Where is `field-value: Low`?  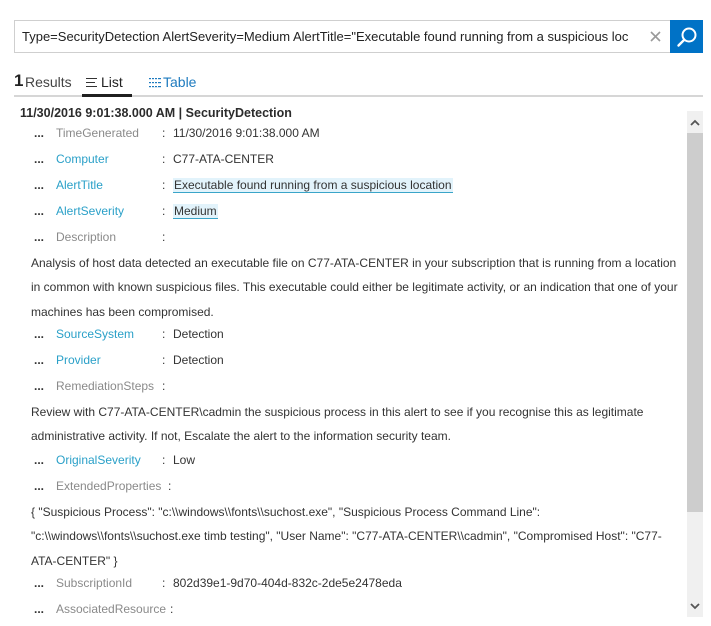 field-value: Low is located at coordinates (184, 460).